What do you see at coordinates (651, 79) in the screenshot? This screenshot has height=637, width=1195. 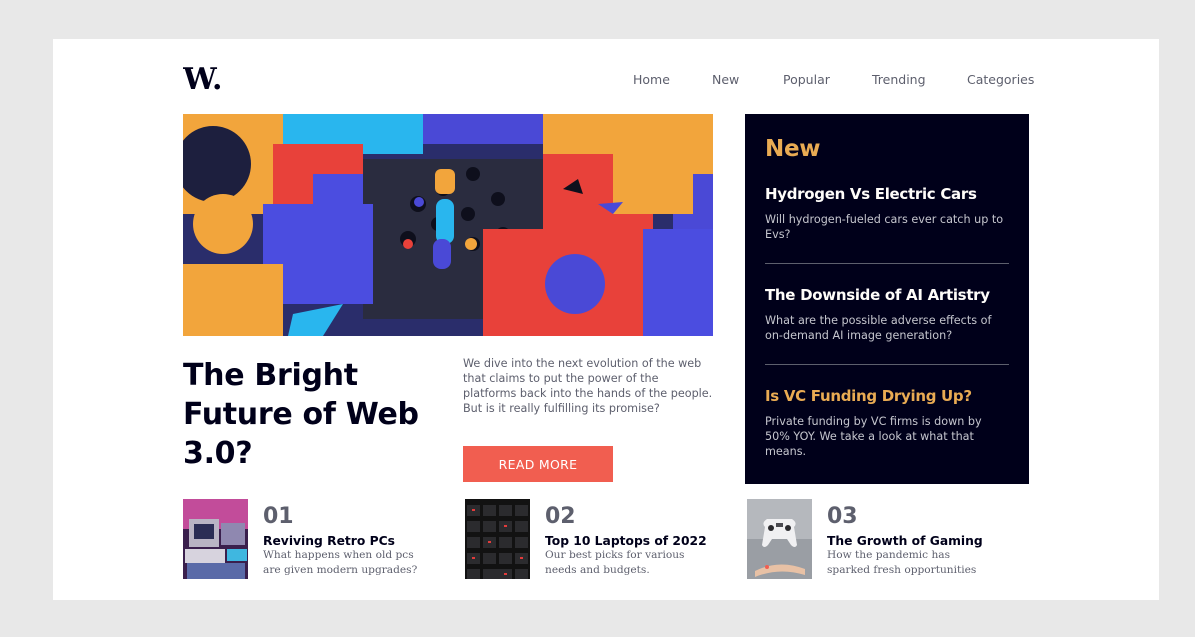 I see `nav-home: Home` at bounding box center [651, 79].